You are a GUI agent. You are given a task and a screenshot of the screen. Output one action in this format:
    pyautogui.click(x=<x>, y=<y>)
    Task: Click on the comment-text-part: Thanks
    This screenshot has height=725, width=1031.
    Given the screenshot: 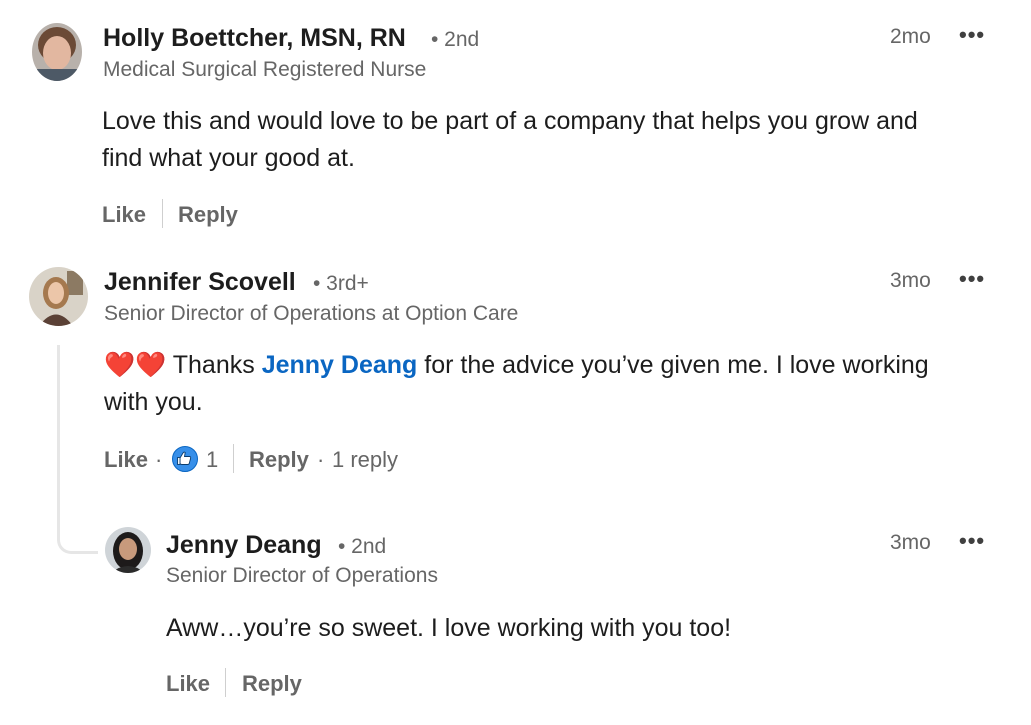 What is the action you would take?
    pyautogui.click(x=214, y=365)
    